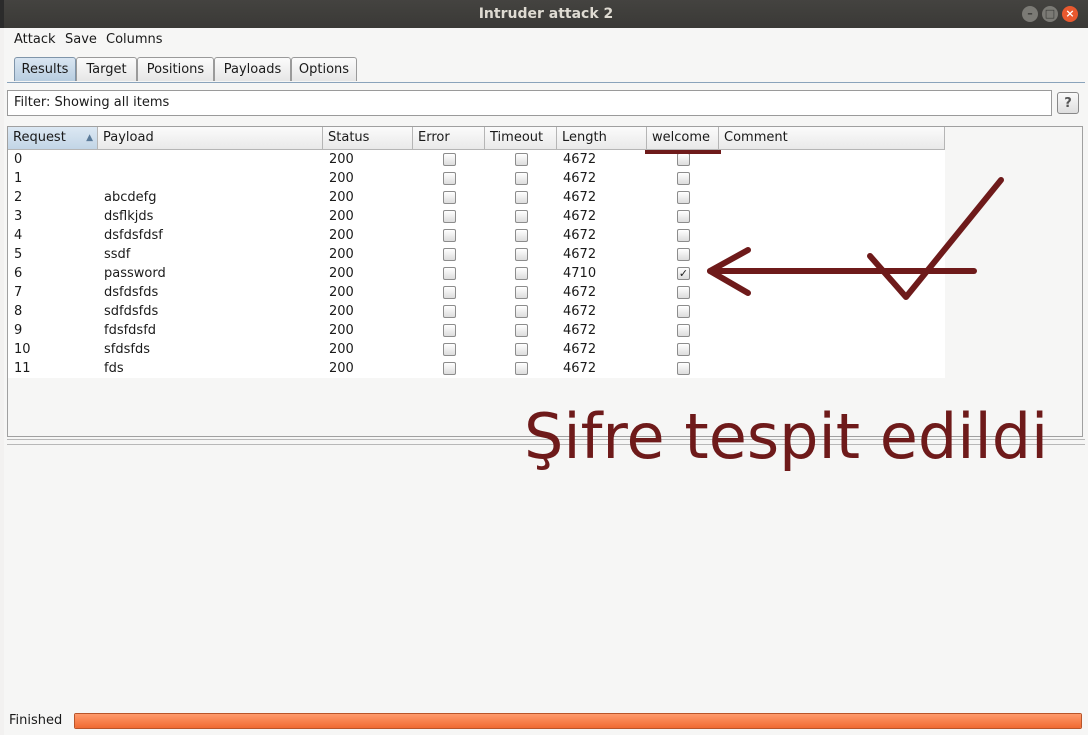  What do you see at coordinates (133, 235) in the screenshot?
I see `cell-payload: dsfdsfdsf` at bounding box center [133, 235].